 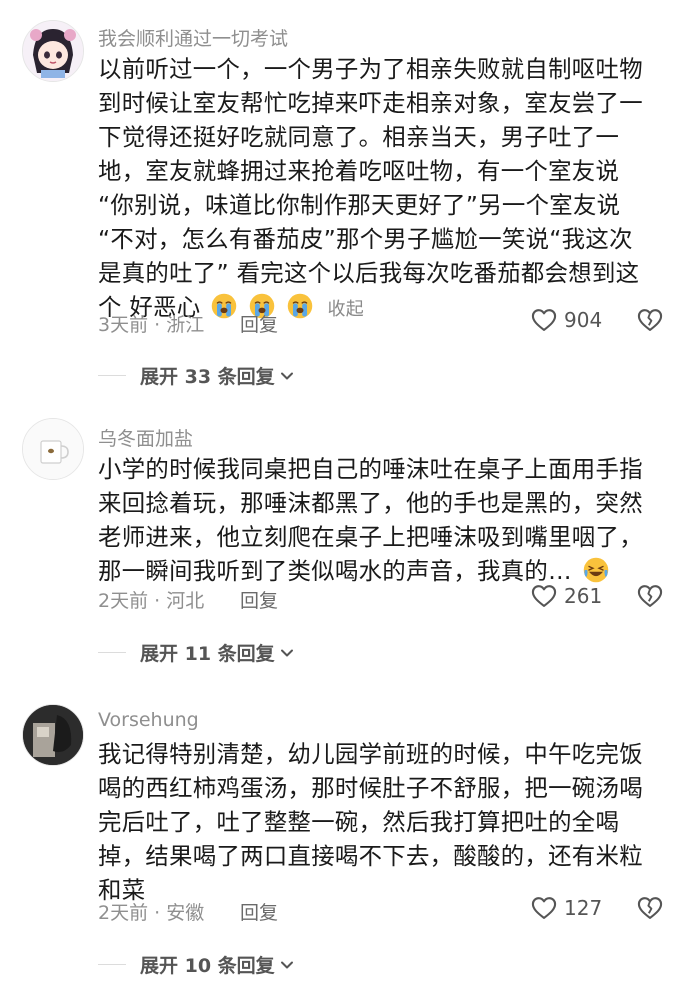 What do you see at coordinates (596, 570) in the screenshot?
I see `tears-of-joy-emoji-icon` at bounding box center [596, 570].